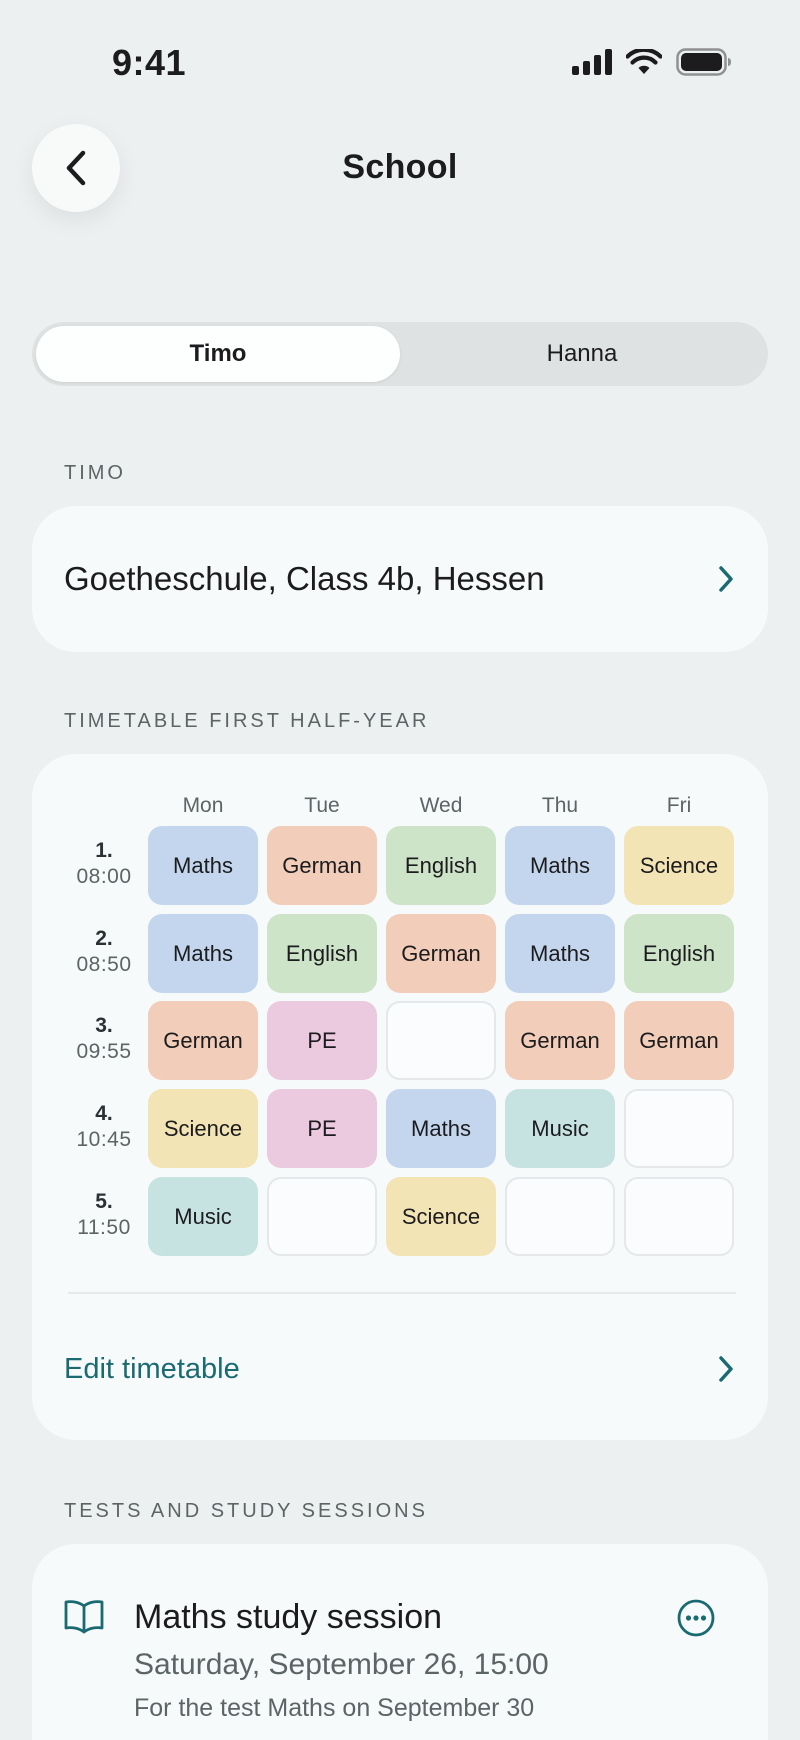 The width and height of the screenshot is (800, 1740). Describe the element at coordinates (104, 1039) in the screenshot. I see `period-label: 3. 09:55` at that location.